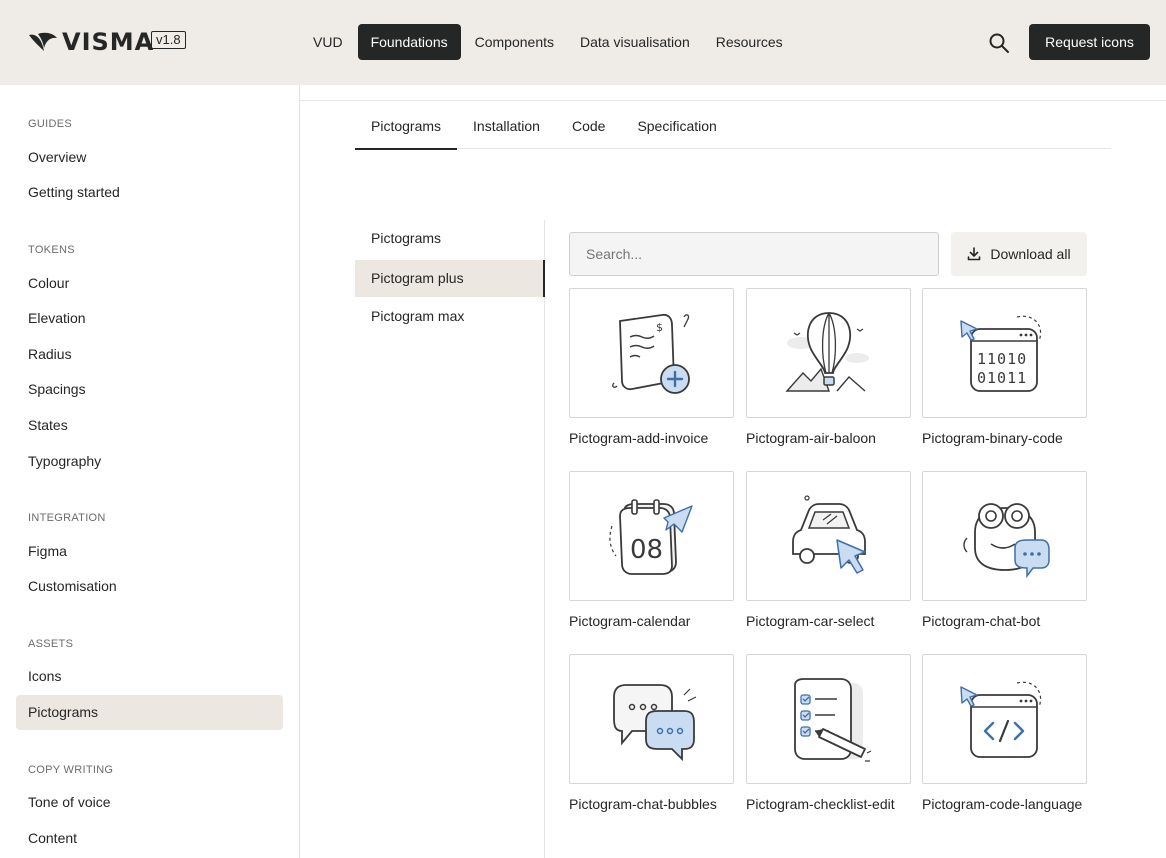  I want to click on air-balloon-icon, so click(826, 352).